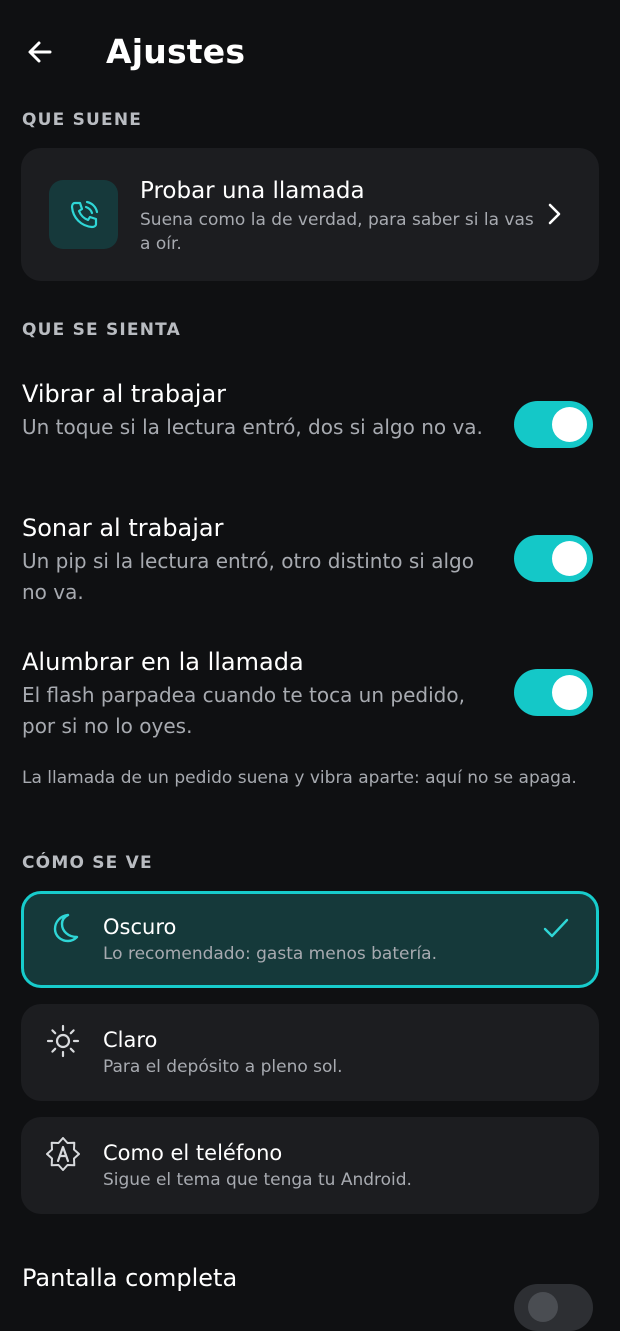 The width and height of the screenshot is (620, 1331). What do you see at coordinates (66, 928) in the screenshot?
I see `moon-icon` at bounding box center [66, 928].